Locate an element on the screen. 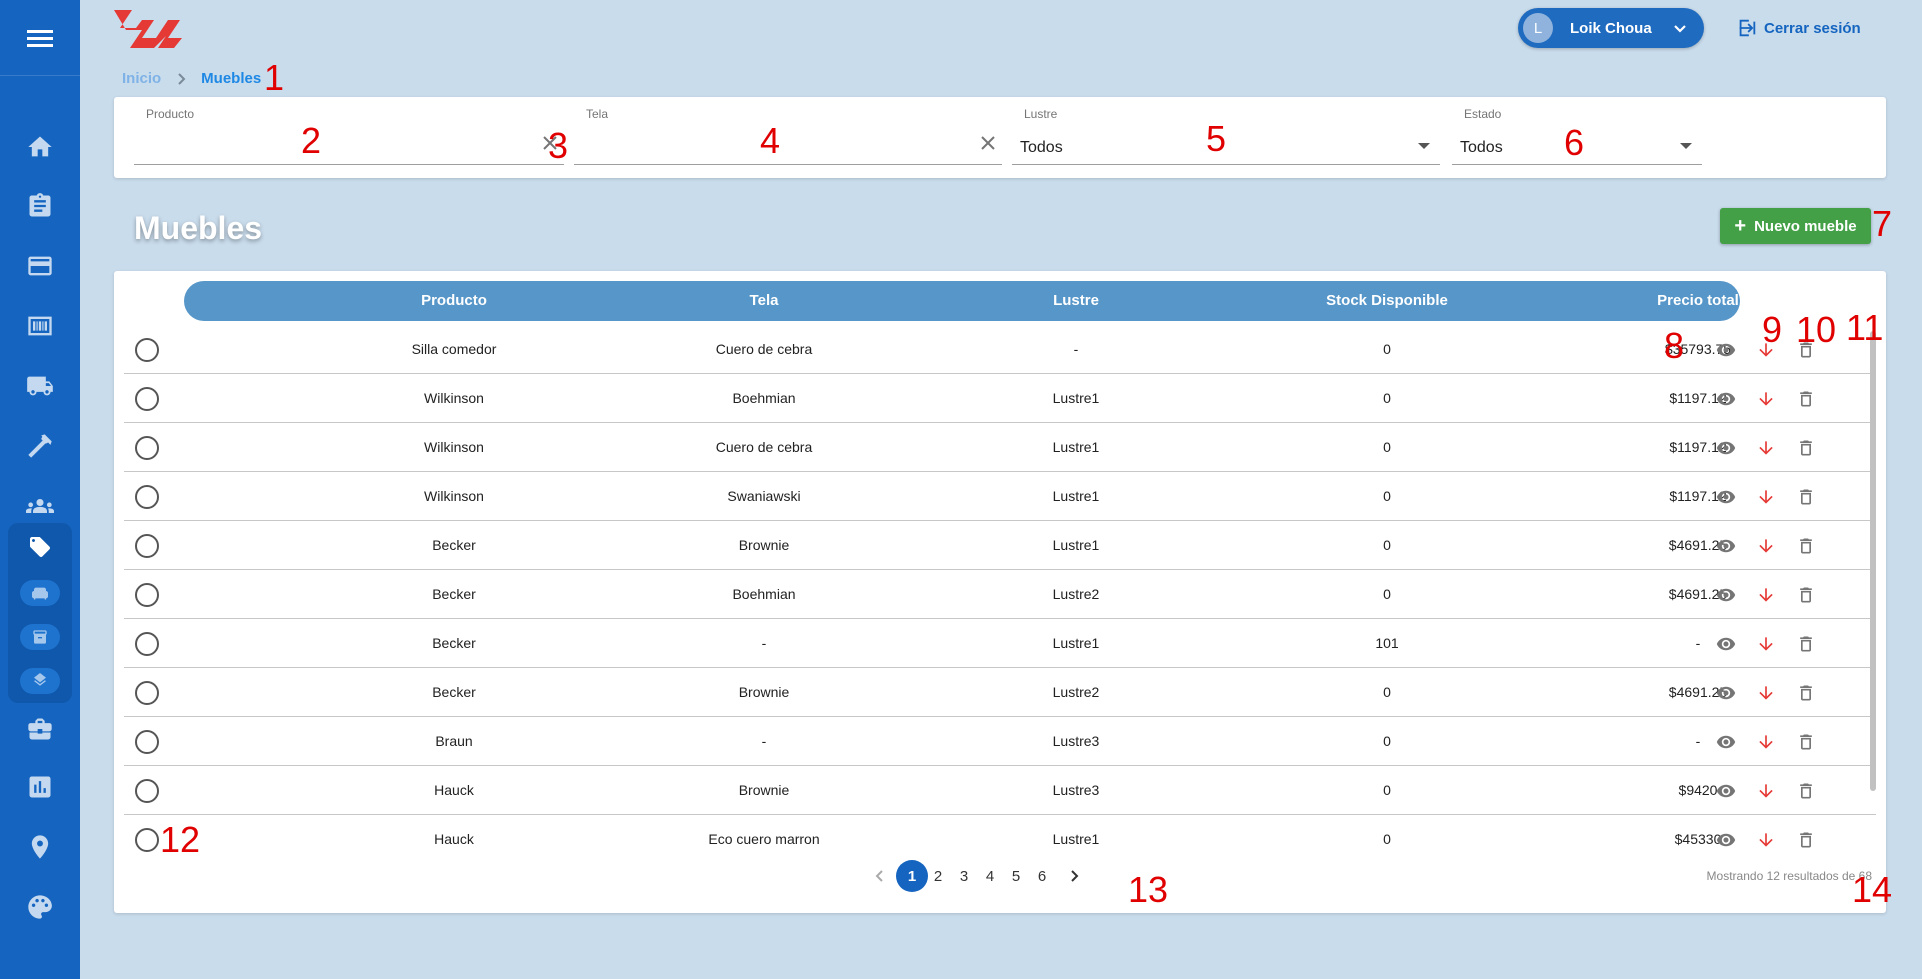 This screenshot has height=979, width=1922. clear-tela-icon is located at coordinates (988, 143).